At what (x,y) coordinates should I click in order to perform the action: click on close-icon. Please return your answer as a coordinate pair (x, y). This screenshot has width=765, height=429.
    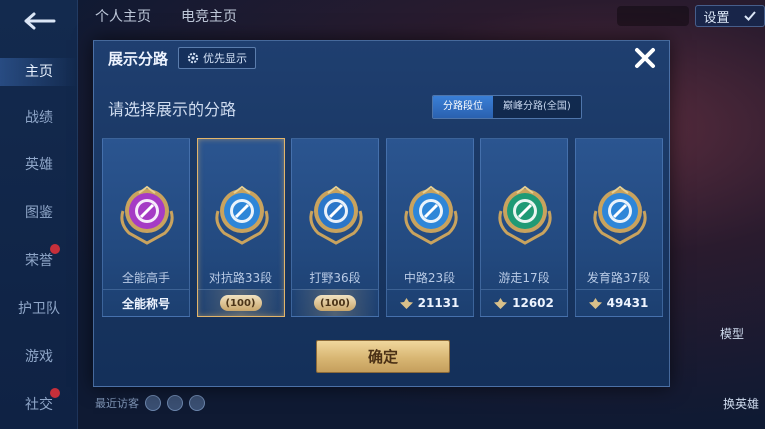
    Looking at the image, I should click on (645, 58).